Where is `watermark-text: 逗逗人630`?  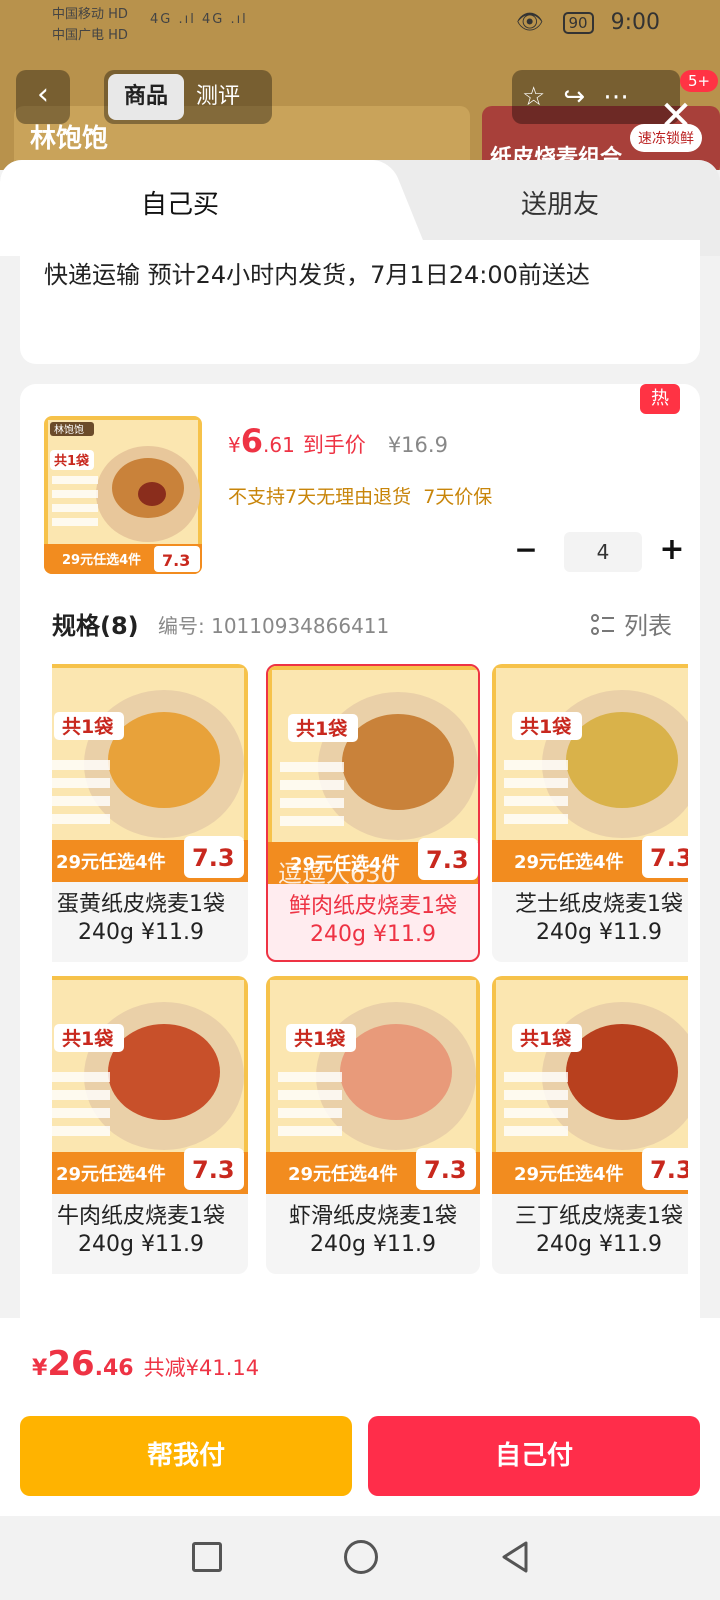 watermark-text: 逗逗人630 is located at coordinates (337, 874).